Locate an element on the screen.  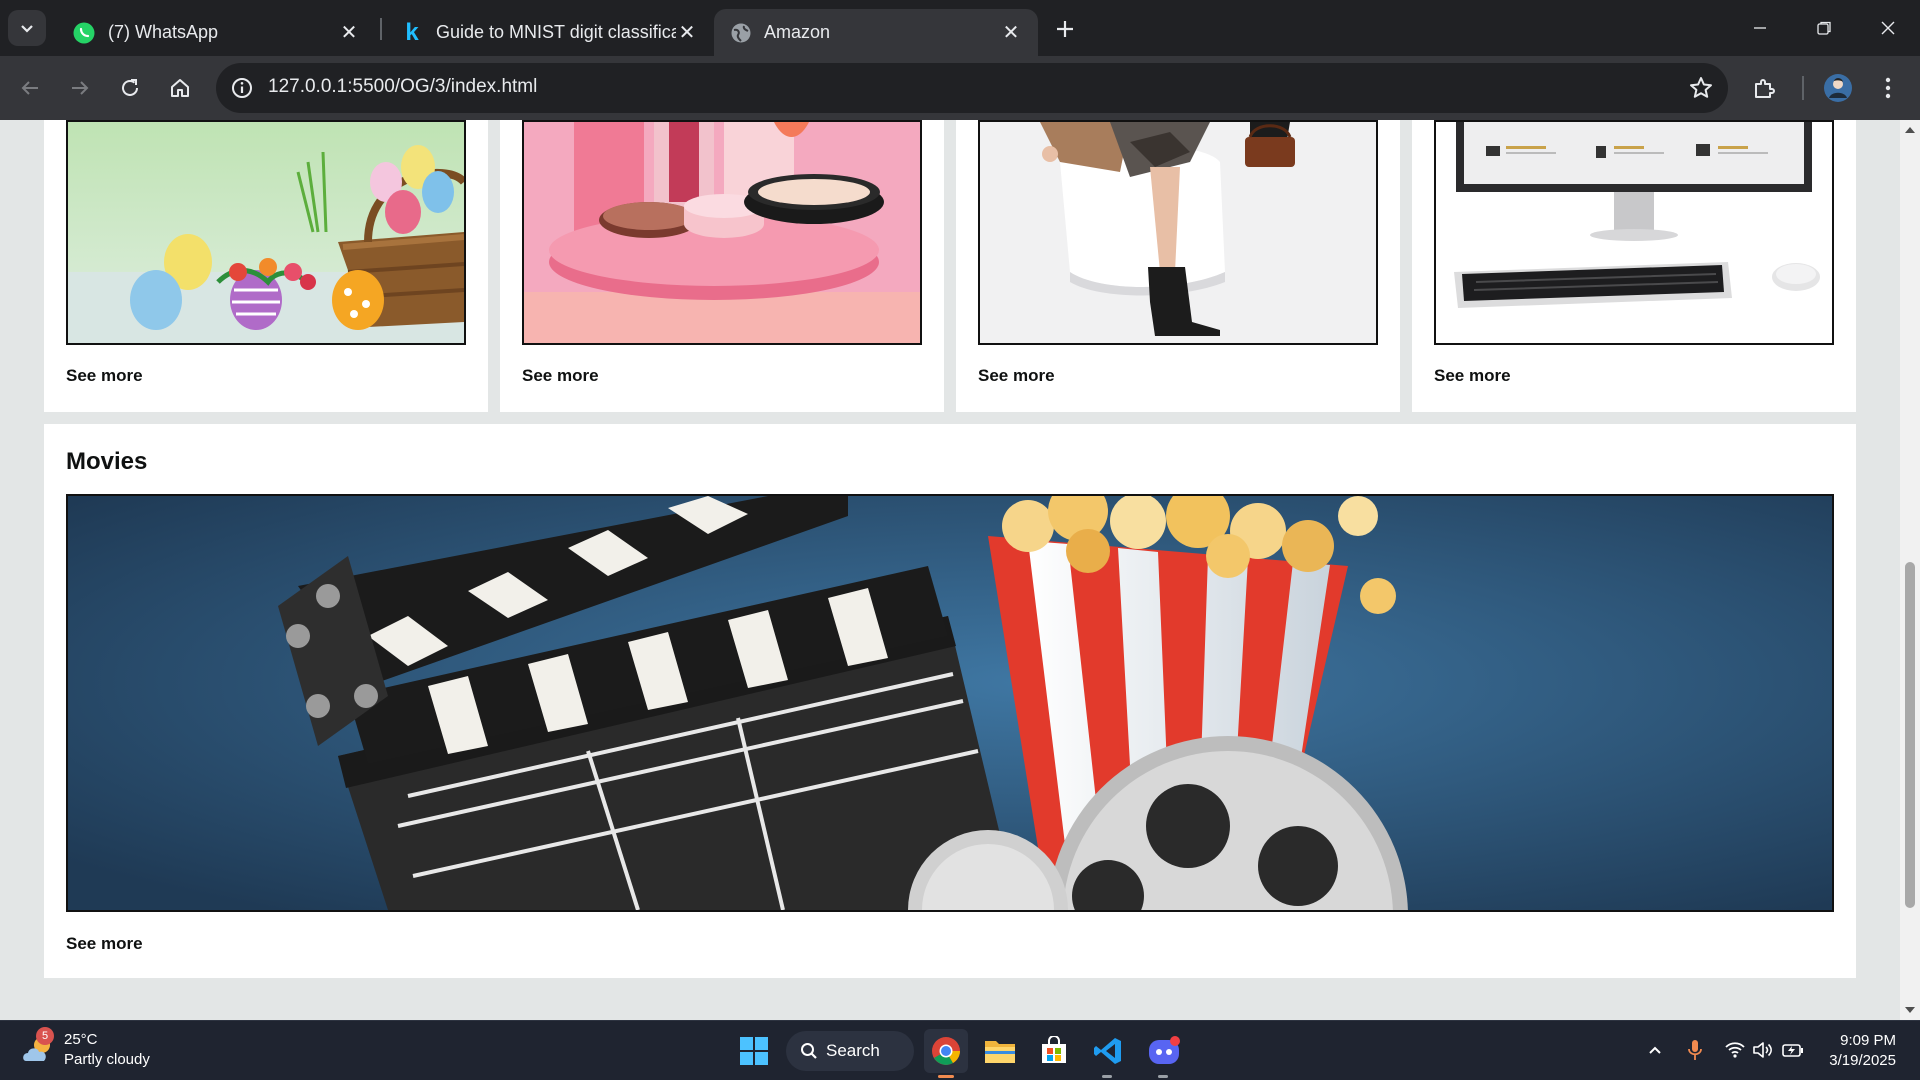
home-icon is located at coordinates (180, 88).